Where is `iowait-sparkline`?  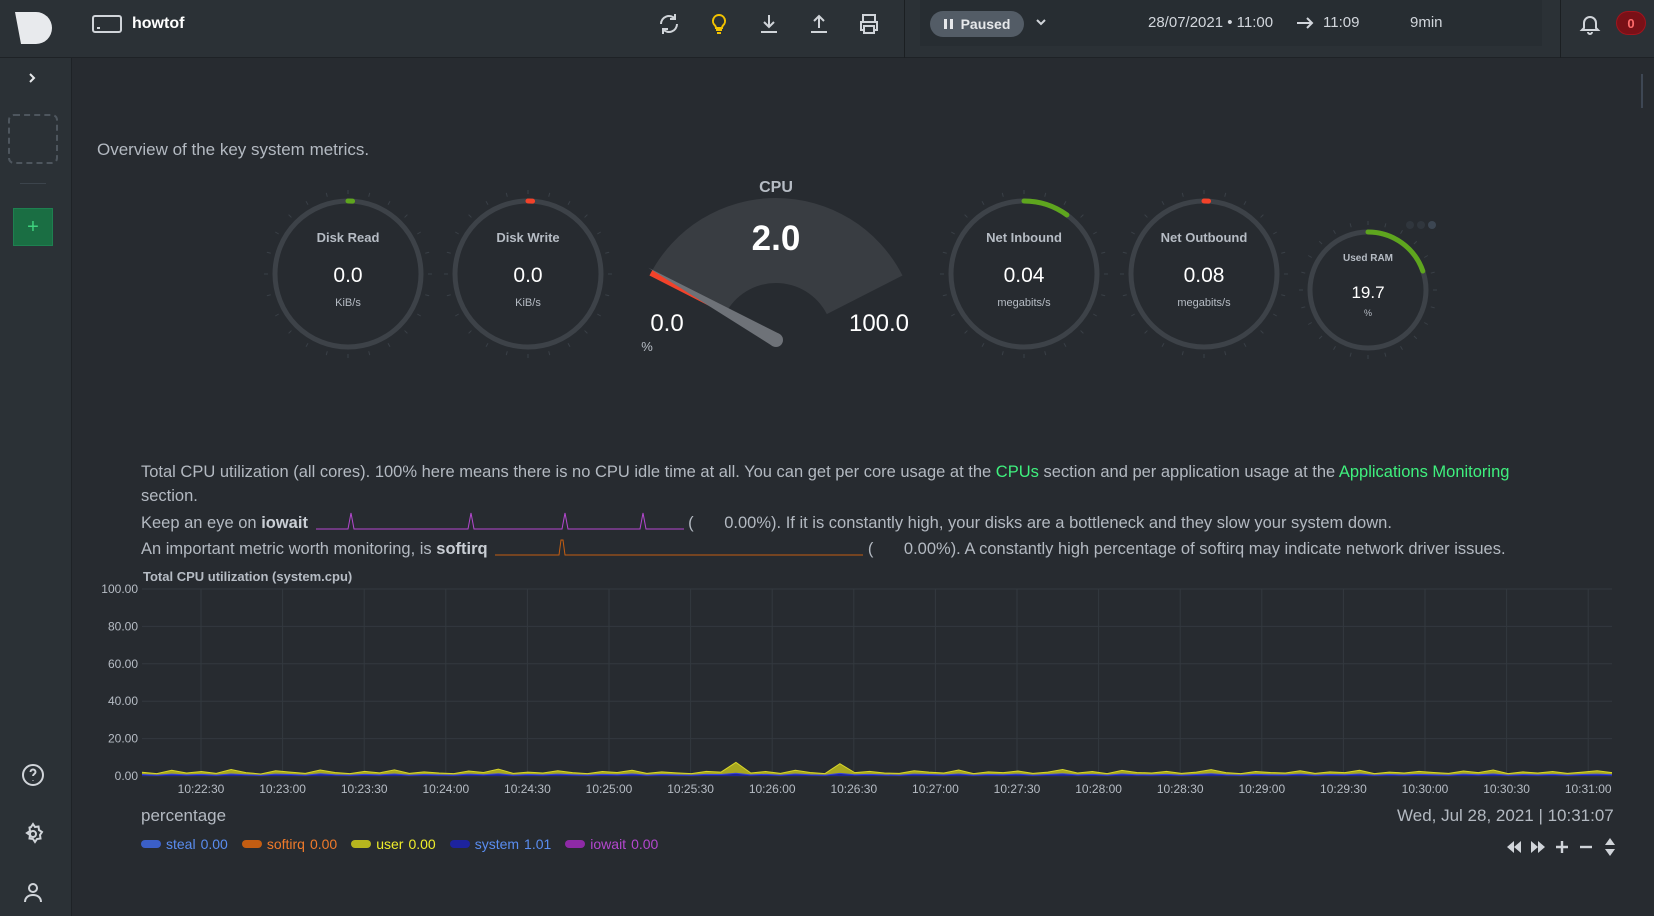
iowait-sparkline is located at coordinates (499, 521).